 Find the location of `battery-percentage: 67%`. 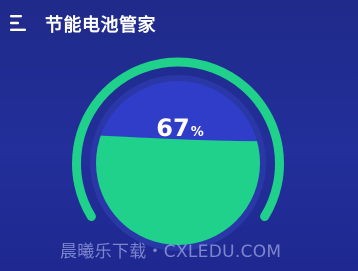

battery-percentage: 67% is located at coordinates (180, 128).